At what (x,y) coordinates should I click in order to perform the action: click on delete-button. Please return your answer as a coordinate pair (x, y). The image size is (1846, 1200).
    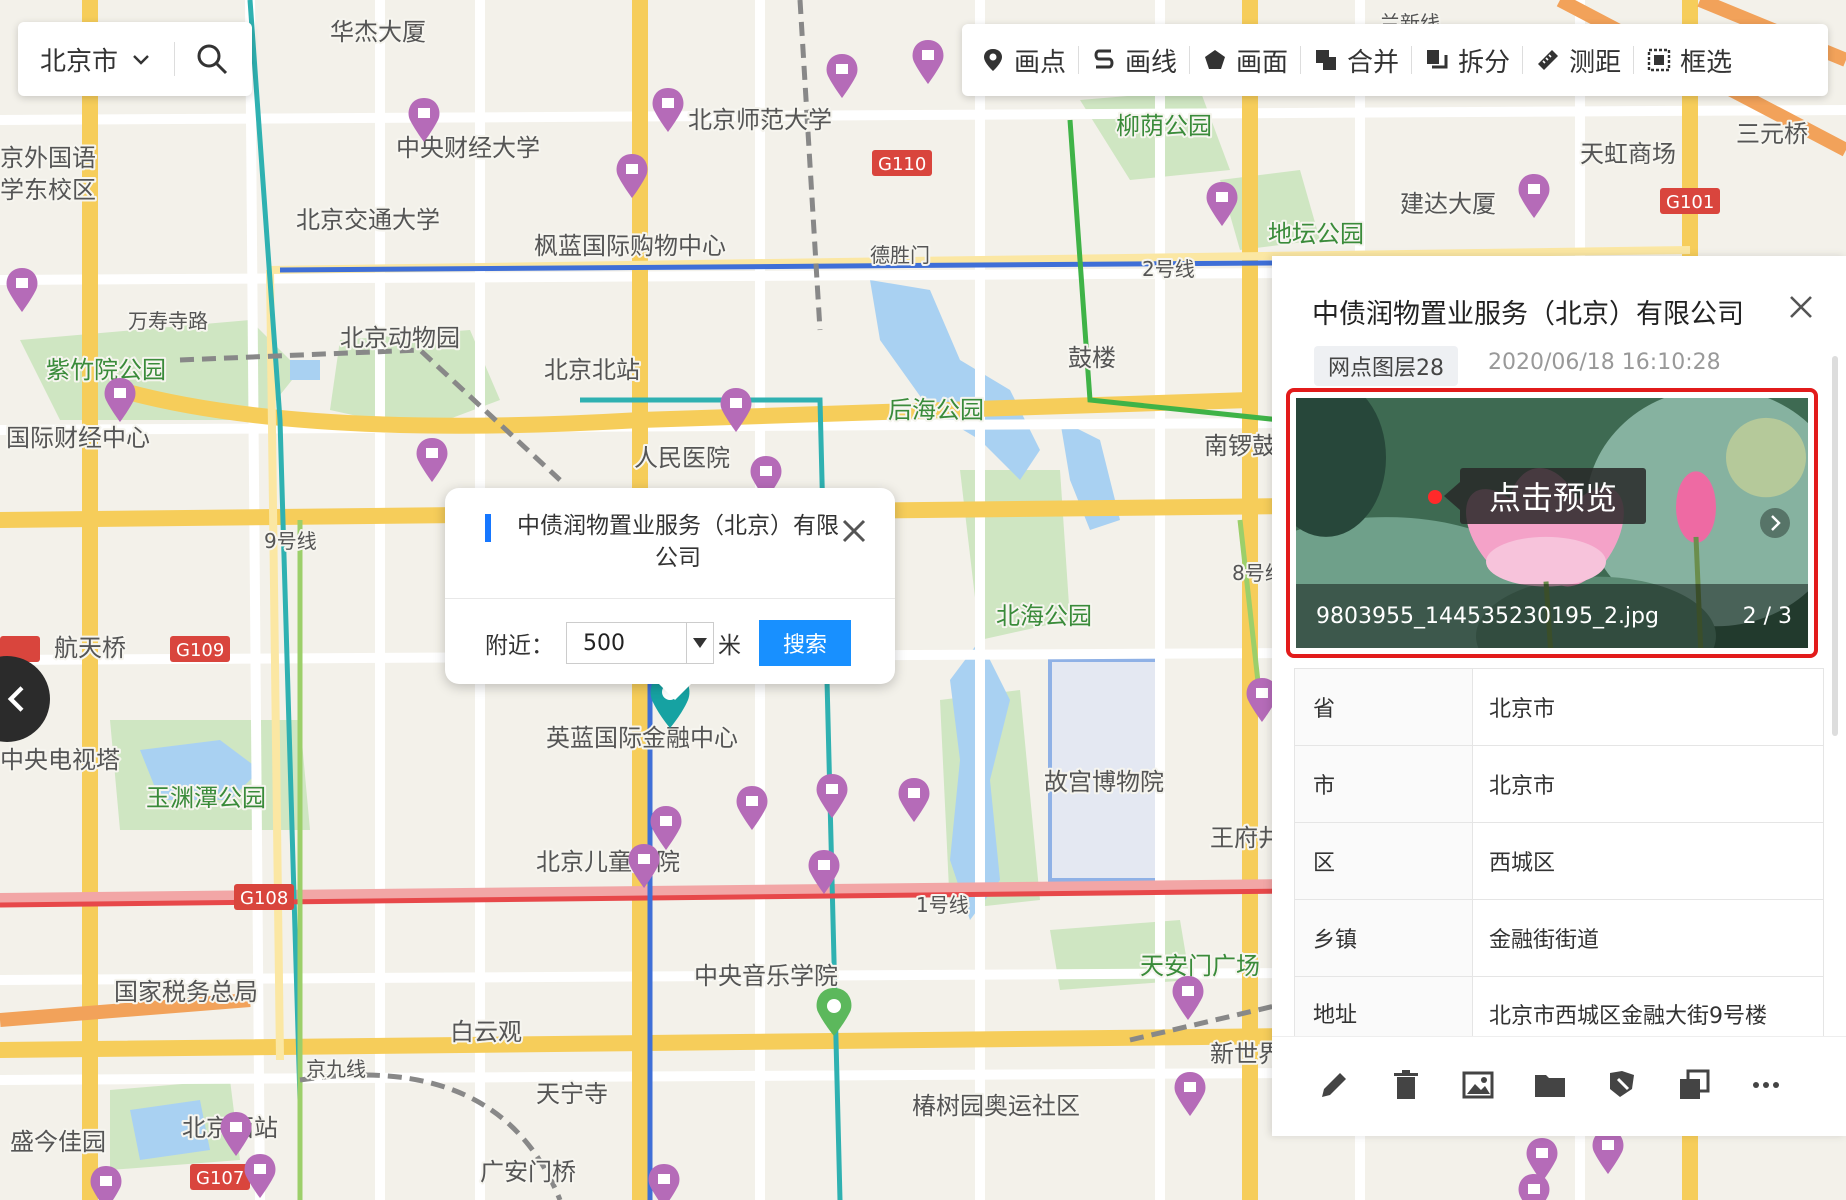
    Looking at the image, I should click on (1408, 1087).